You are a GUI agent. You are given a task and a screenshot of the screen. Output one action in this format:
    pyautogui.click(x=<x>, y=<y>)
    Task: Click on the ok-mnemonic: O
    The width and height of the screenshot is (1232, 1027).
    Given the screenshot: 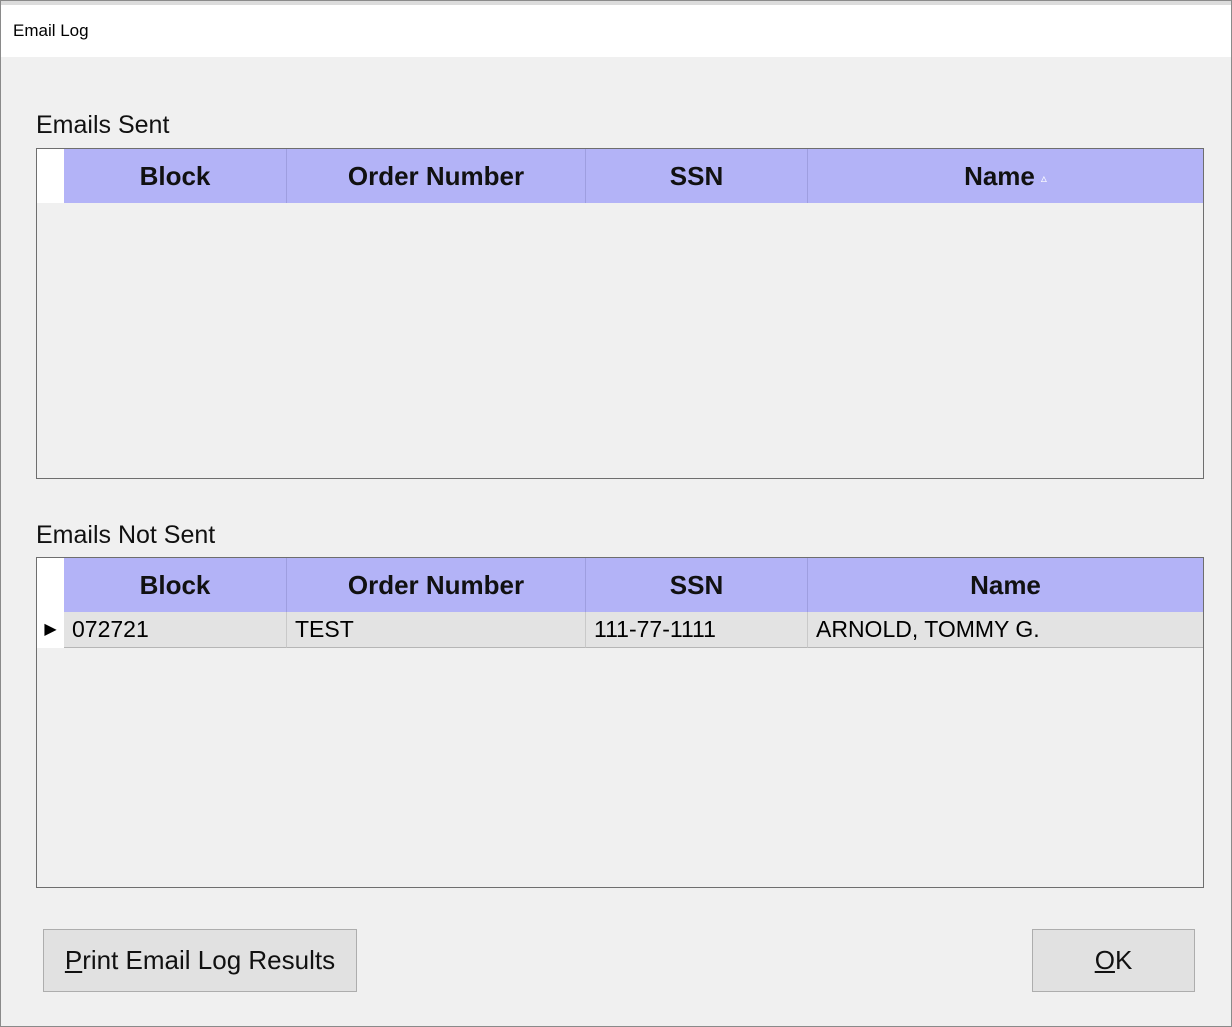 What is the action you would take?
    pyautogui.click(x=1104, y=960)
    